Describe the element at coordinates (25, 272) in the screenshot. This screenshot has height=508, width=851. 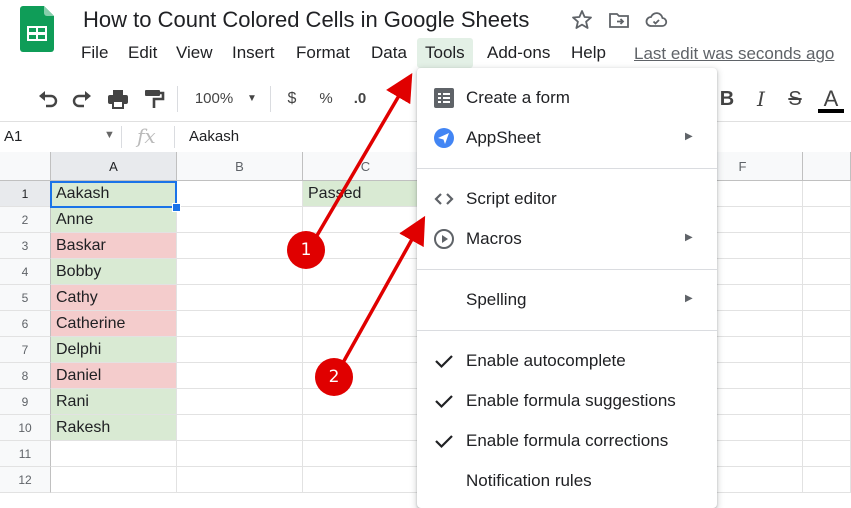
I see `row-header: 4` at that location.